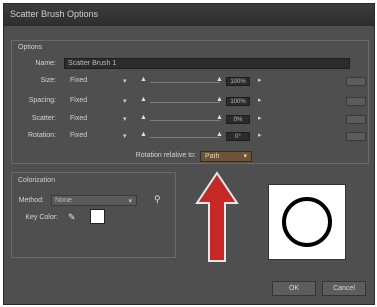 The image size is (377, 307). What do you see at coordinates (72, 217) in the screenshot?
I see `eyedropper-icon: ✎` at bounding box center [72, 217].